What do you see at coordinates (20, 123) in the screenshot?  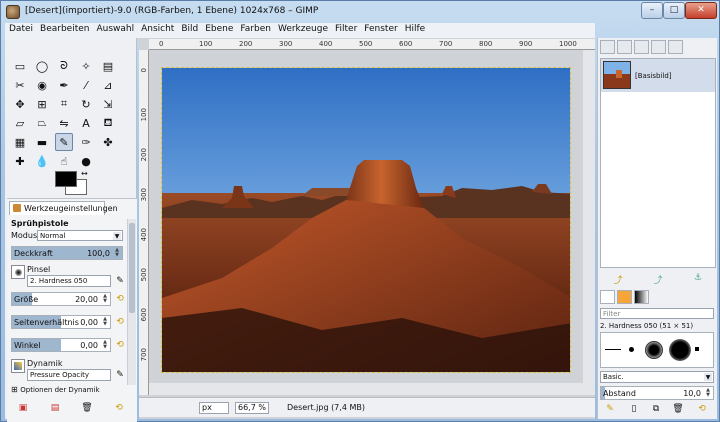 I see `shear-tool-icon: ▱` at bounding box center [20, 123].